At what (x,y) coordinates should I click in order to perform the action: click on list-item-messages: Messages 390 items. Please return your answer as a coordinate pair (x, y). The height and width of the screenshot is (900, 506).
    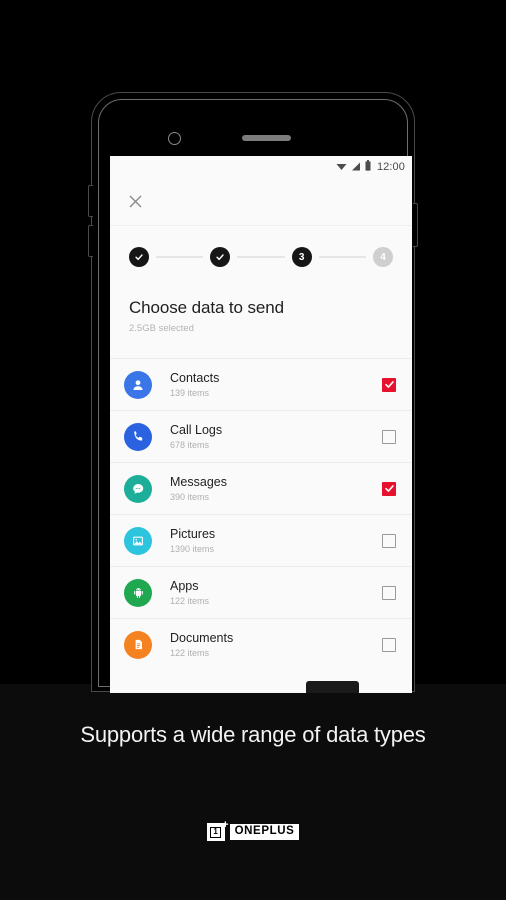
    Looking at the image, I should click on (261, 488).